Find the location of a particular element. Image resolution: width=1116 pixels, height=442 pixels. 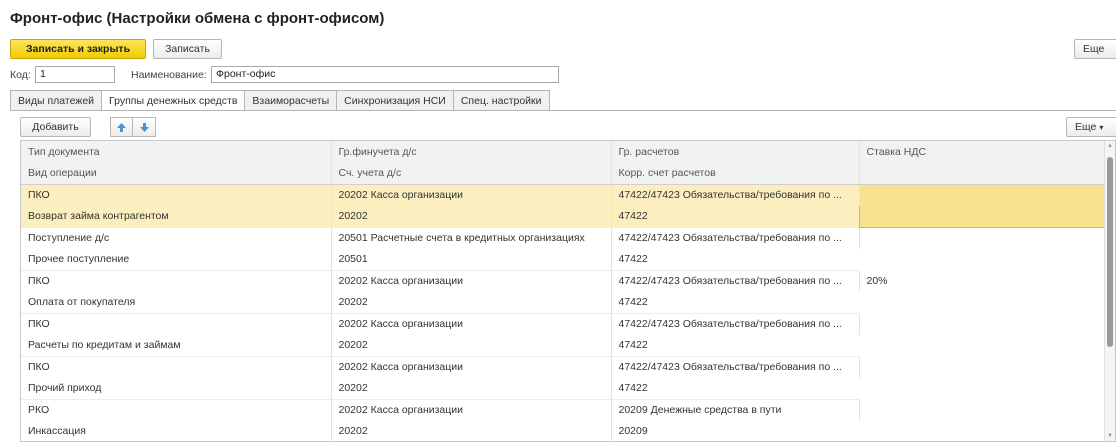

header-doc-type: Тип документа is located at coordinates (176, 152).